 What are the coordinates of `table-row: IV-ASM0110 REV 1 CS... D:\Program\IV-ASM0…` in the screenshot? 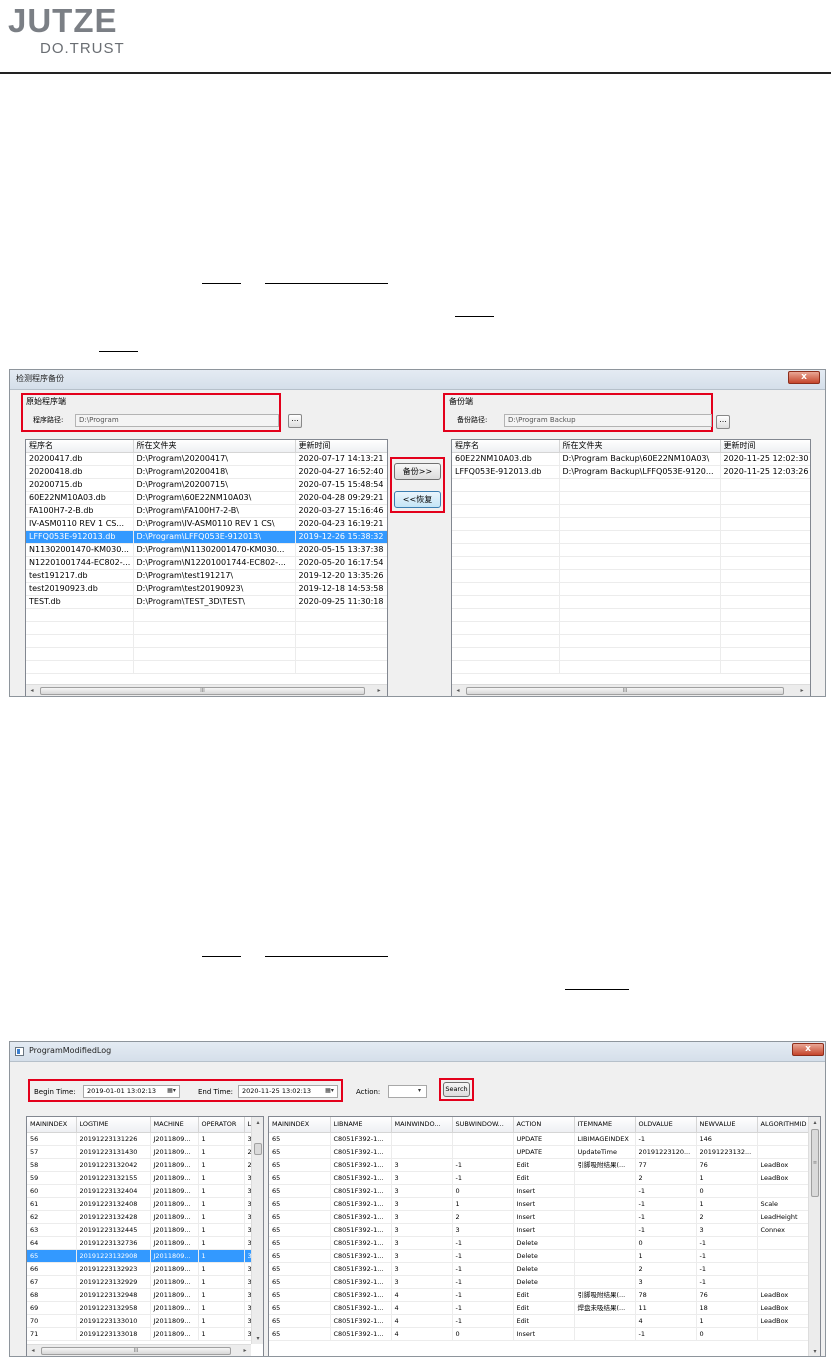 It's located at (206, 524).